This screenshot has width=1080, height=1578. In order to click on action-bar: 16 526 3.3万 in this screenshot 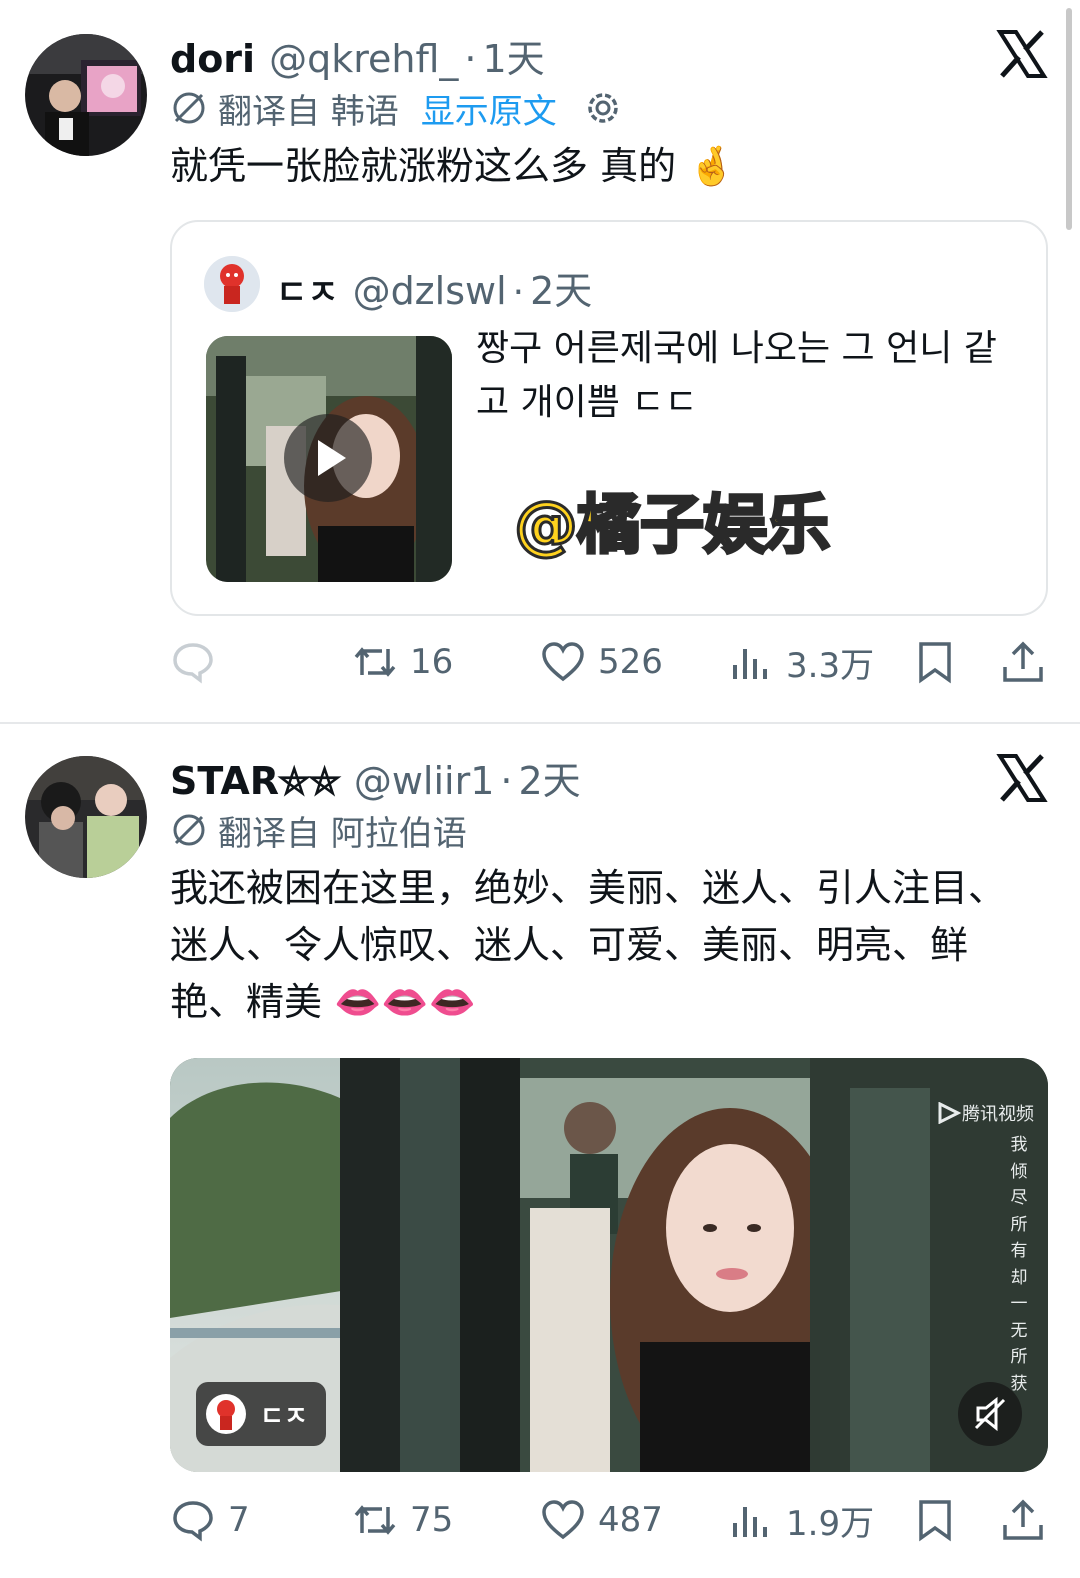, I will do `click(540, 662)`.